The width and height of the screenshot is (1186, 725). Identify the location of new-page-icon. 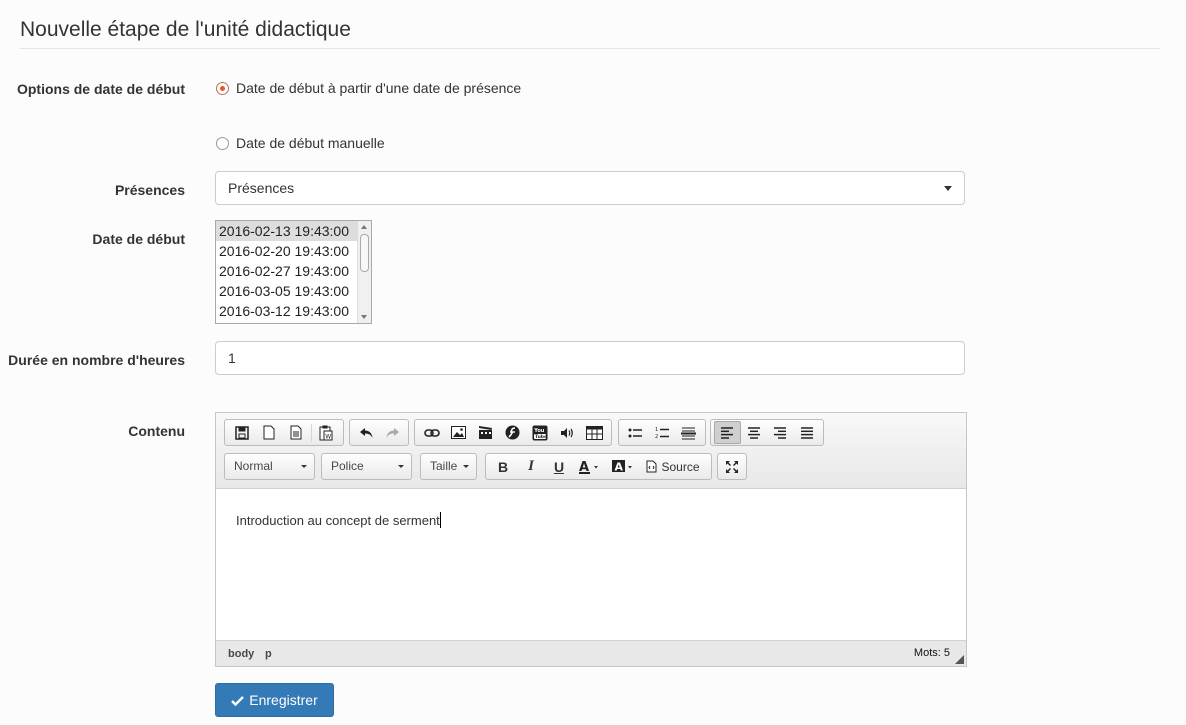
(268, 432).